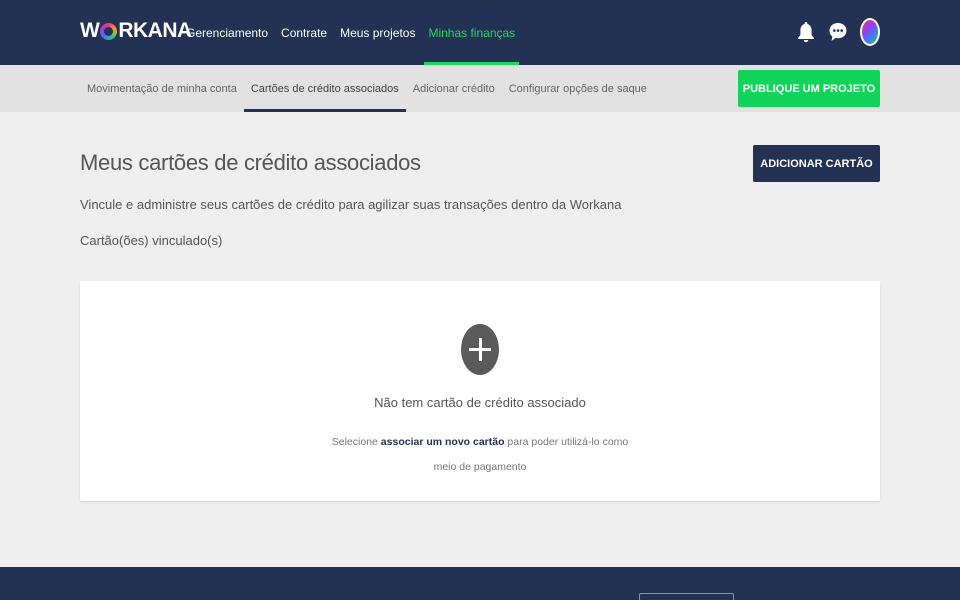  What do you see at coordinates (870, 32) in the screenshot?
I see `user-avatar` at bounding box center [870, 32].